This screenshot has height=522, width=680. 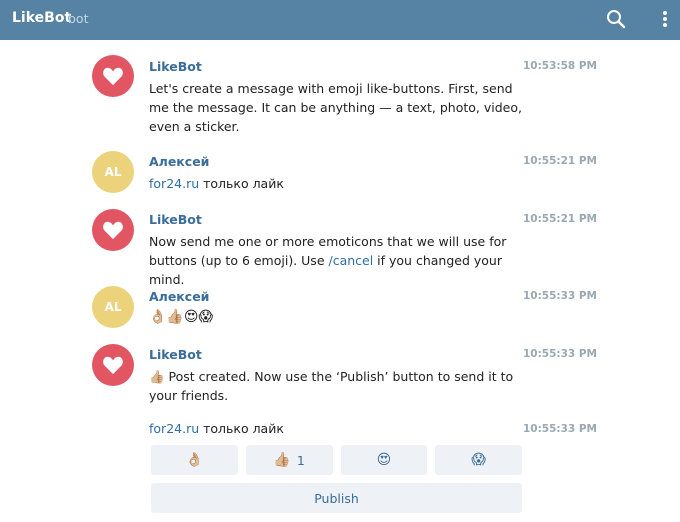 I want to click on scream-emoji: 😱, so click(x=478, y=460).